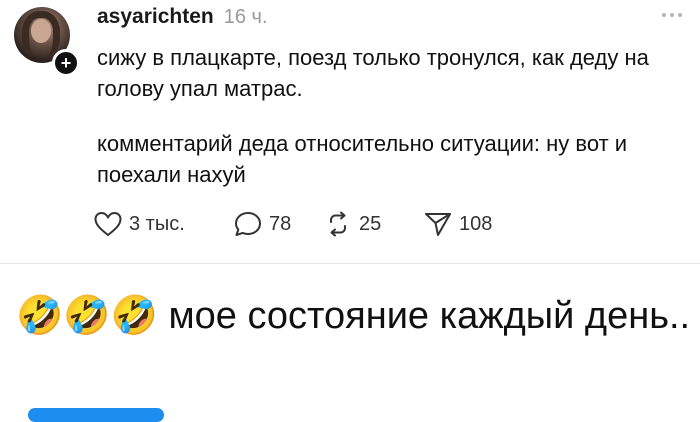 The image size is (700, 422). What do you see at coordinates (457, 224) in the screenshot?
I see `share-button: 108` at bounding box center [457, 224].